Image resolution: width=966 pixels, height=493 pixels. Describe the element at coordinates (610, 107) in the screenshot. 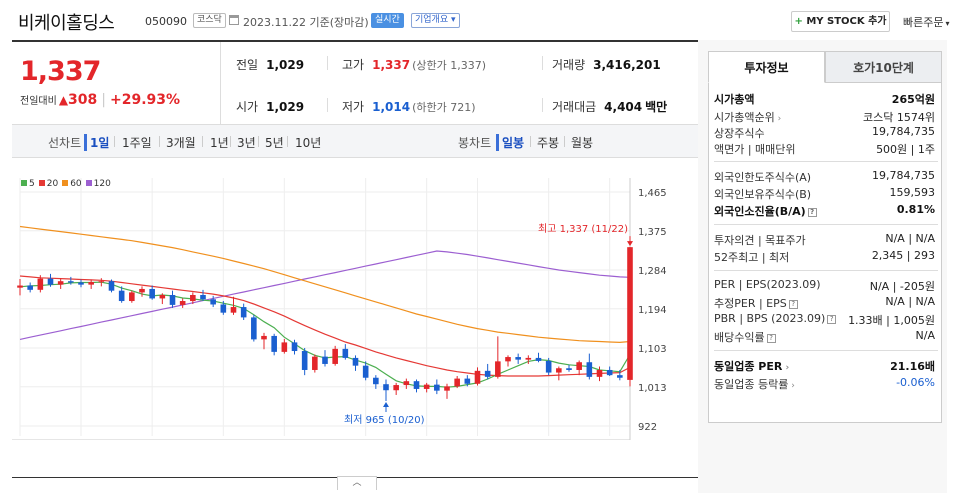

I see `trade-amount: 거래대금 4,404 백만` at that location.